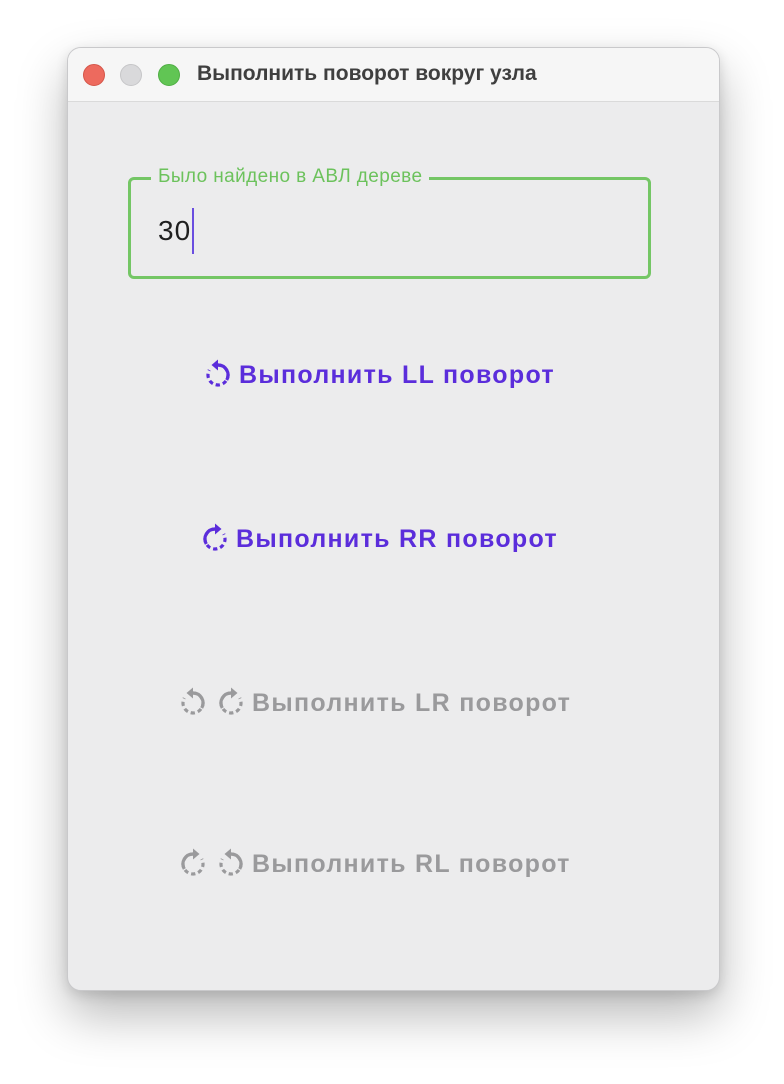 The image size is (784, 1084). I want to click on found-value-input: 30, so click(176, 231).